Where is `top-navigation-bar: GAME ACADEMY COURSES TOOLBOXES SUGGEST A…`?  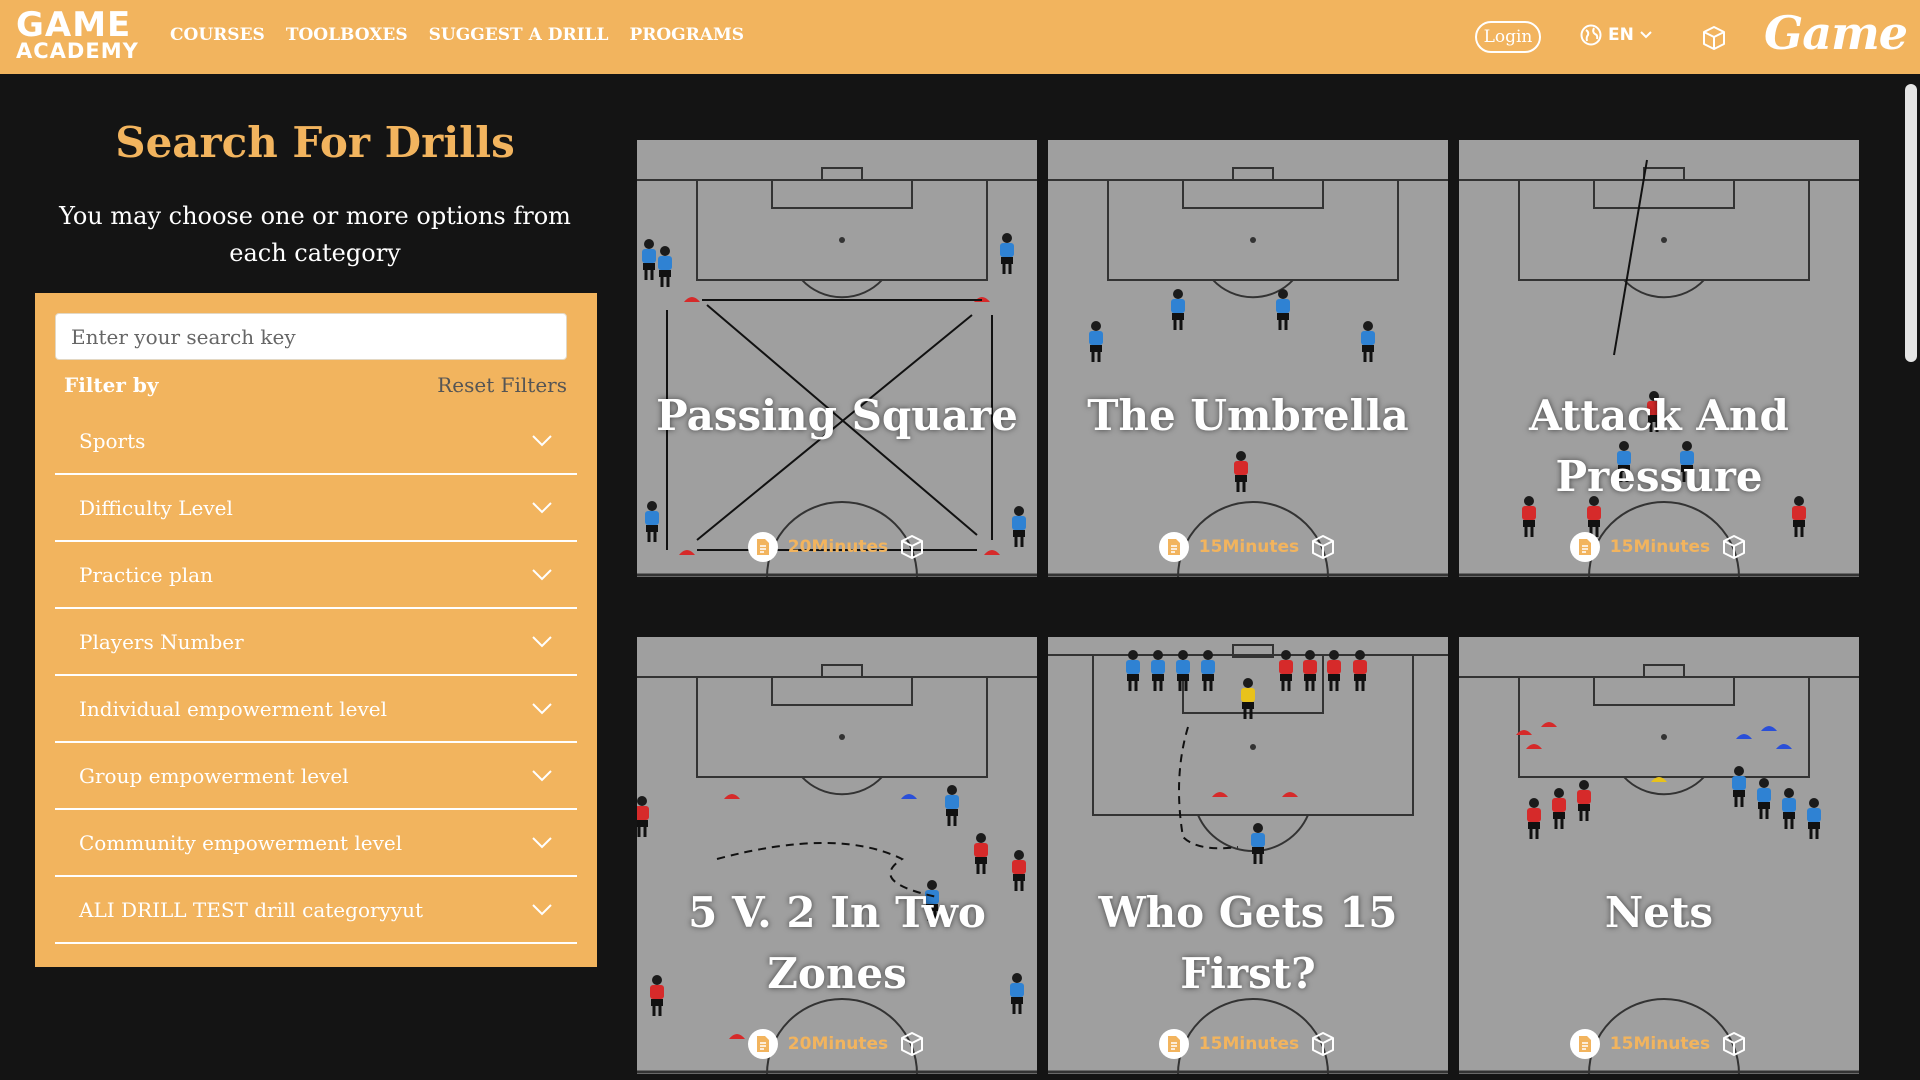
top-navigation-bar: GAME ACADEMY COURSES TOOLBOXES SUGGEST A… is located at coordinates (960, 37).